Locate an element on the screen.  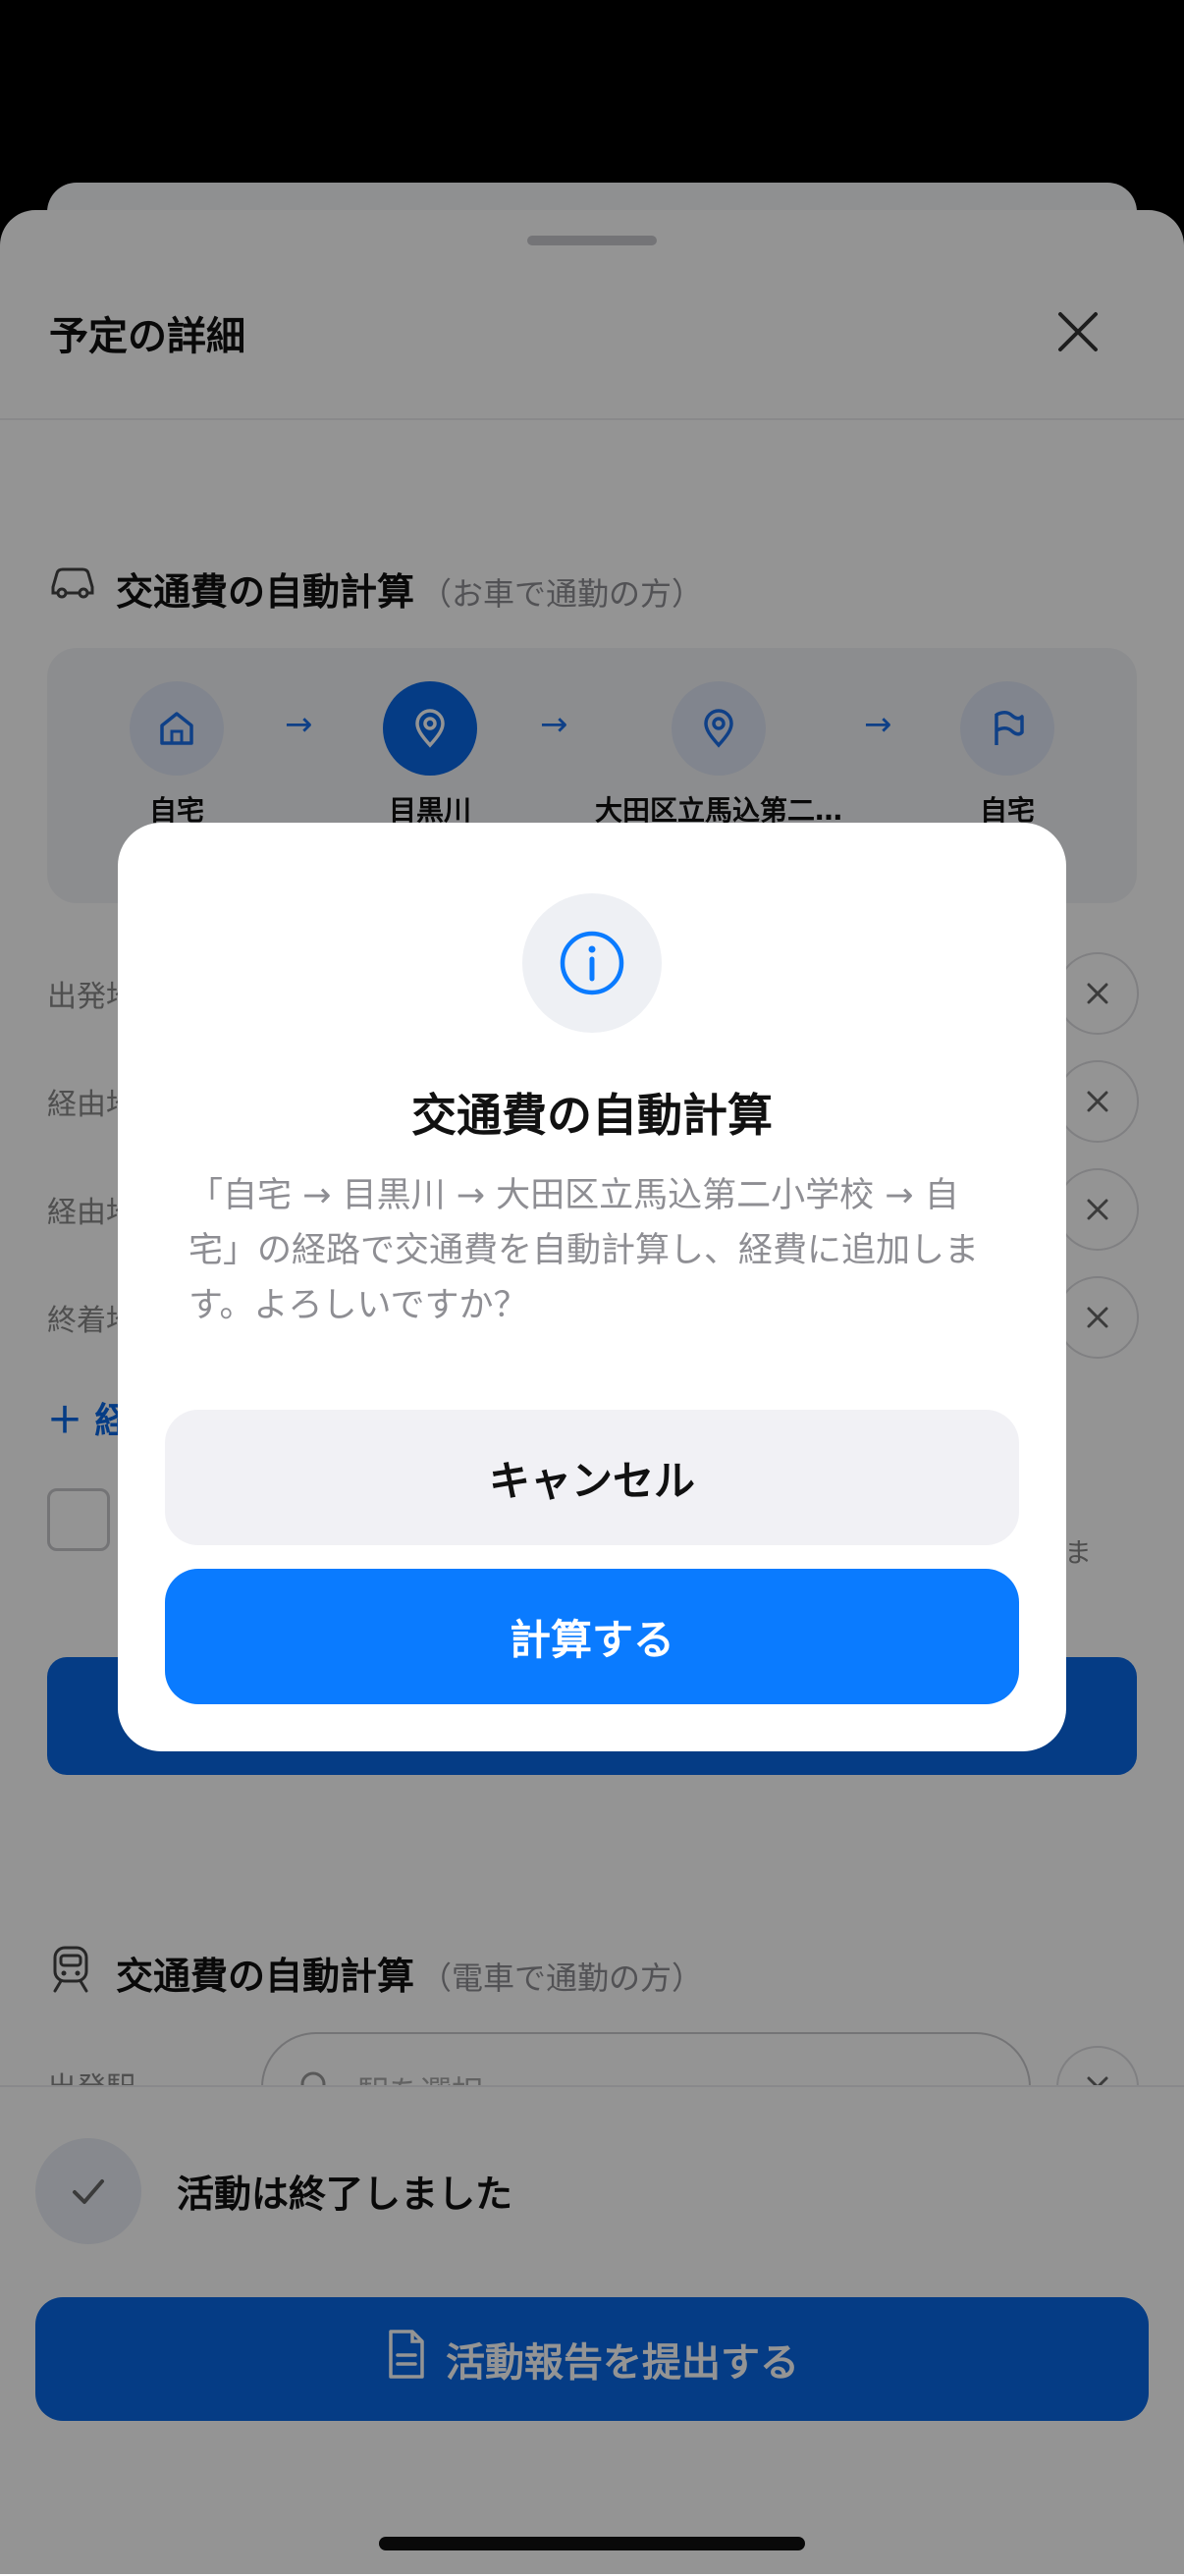
dialog-title: 交通費の自動計算 is located at coordinates (592, 1115).